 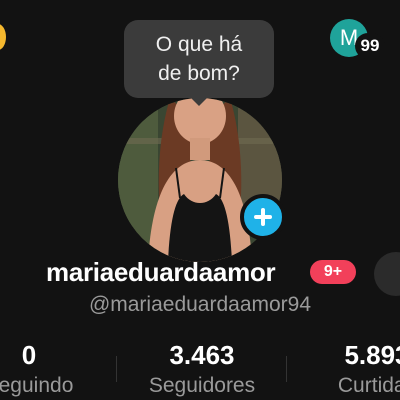 I want to click on username-notification-badge: 9+, so click(x=333, y=272).